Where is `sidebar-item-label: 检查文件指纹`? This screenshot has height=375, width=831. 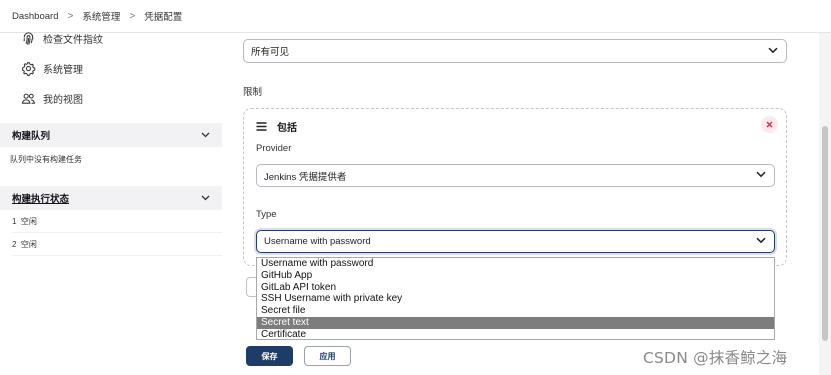 sidebar-item-label: 检查文件指纹 is located at coordinates (73, 40).